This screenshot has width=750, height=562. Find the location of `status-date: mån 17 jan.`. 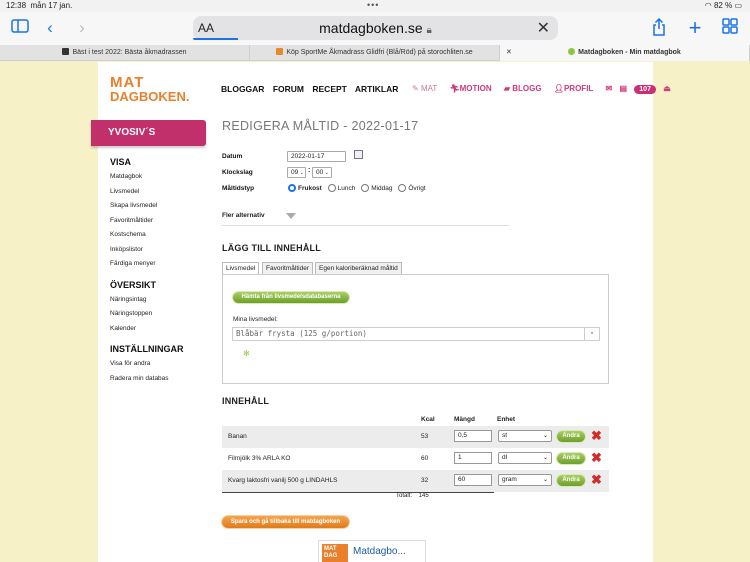

status-date: mån 17 jan. is located at coordinates (51, 5).